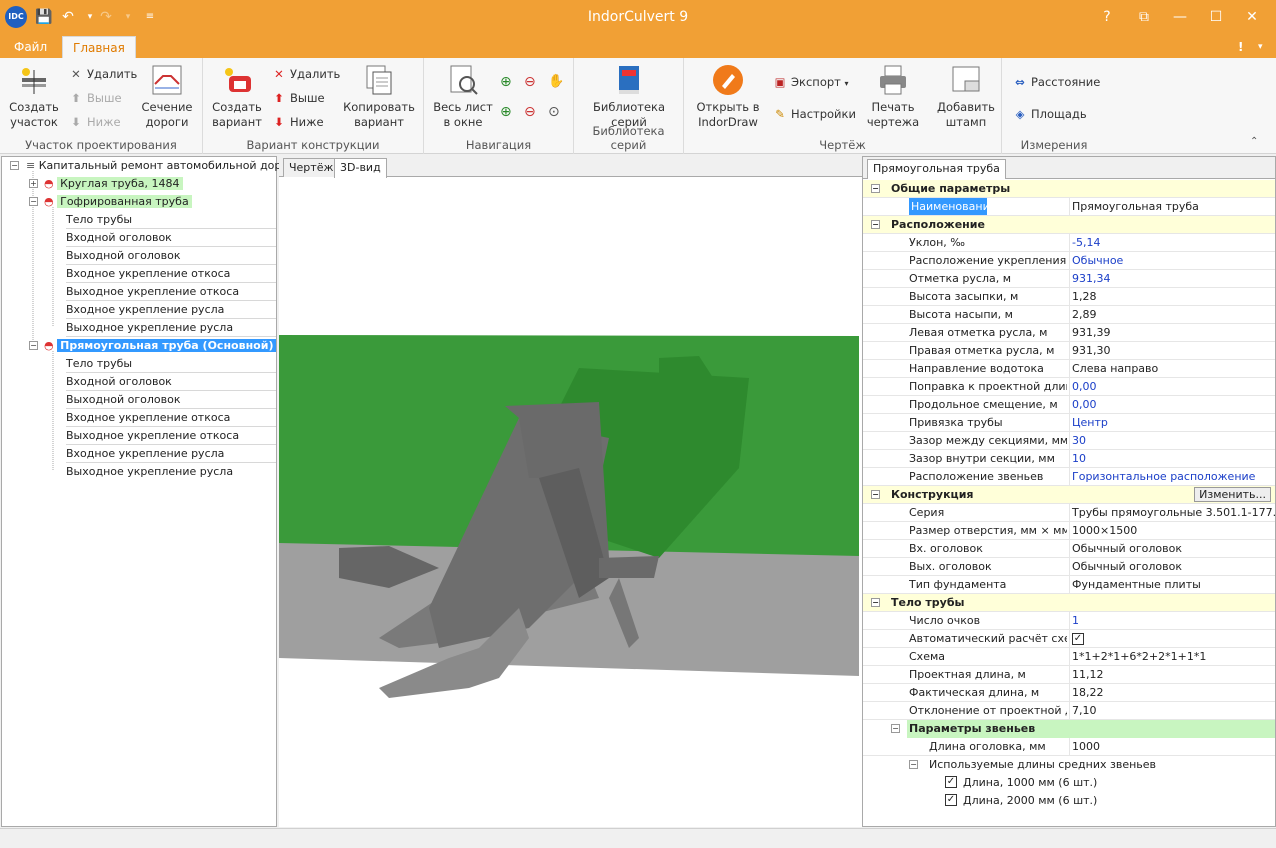 This screenshot has height=848, width=1276. I want to click on prop-name-row: Наименование Прямоугольная труба, so click(1069, 207).